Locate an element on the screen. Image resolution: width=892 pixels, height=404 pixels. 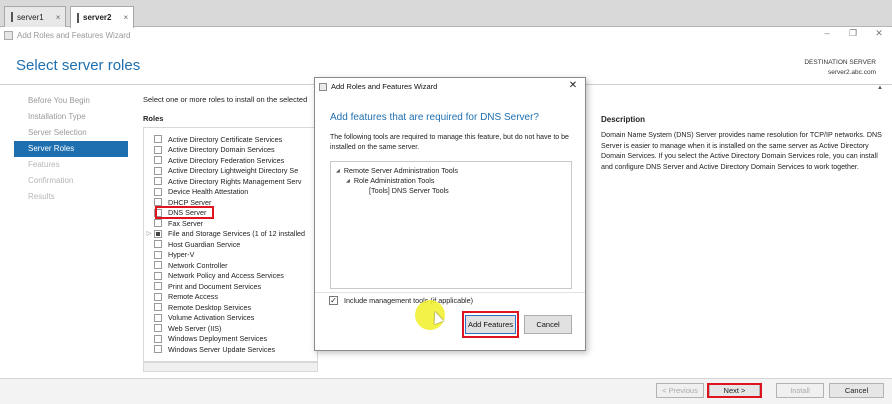
roles-heading: Roles is located at coordinates (153, 118).